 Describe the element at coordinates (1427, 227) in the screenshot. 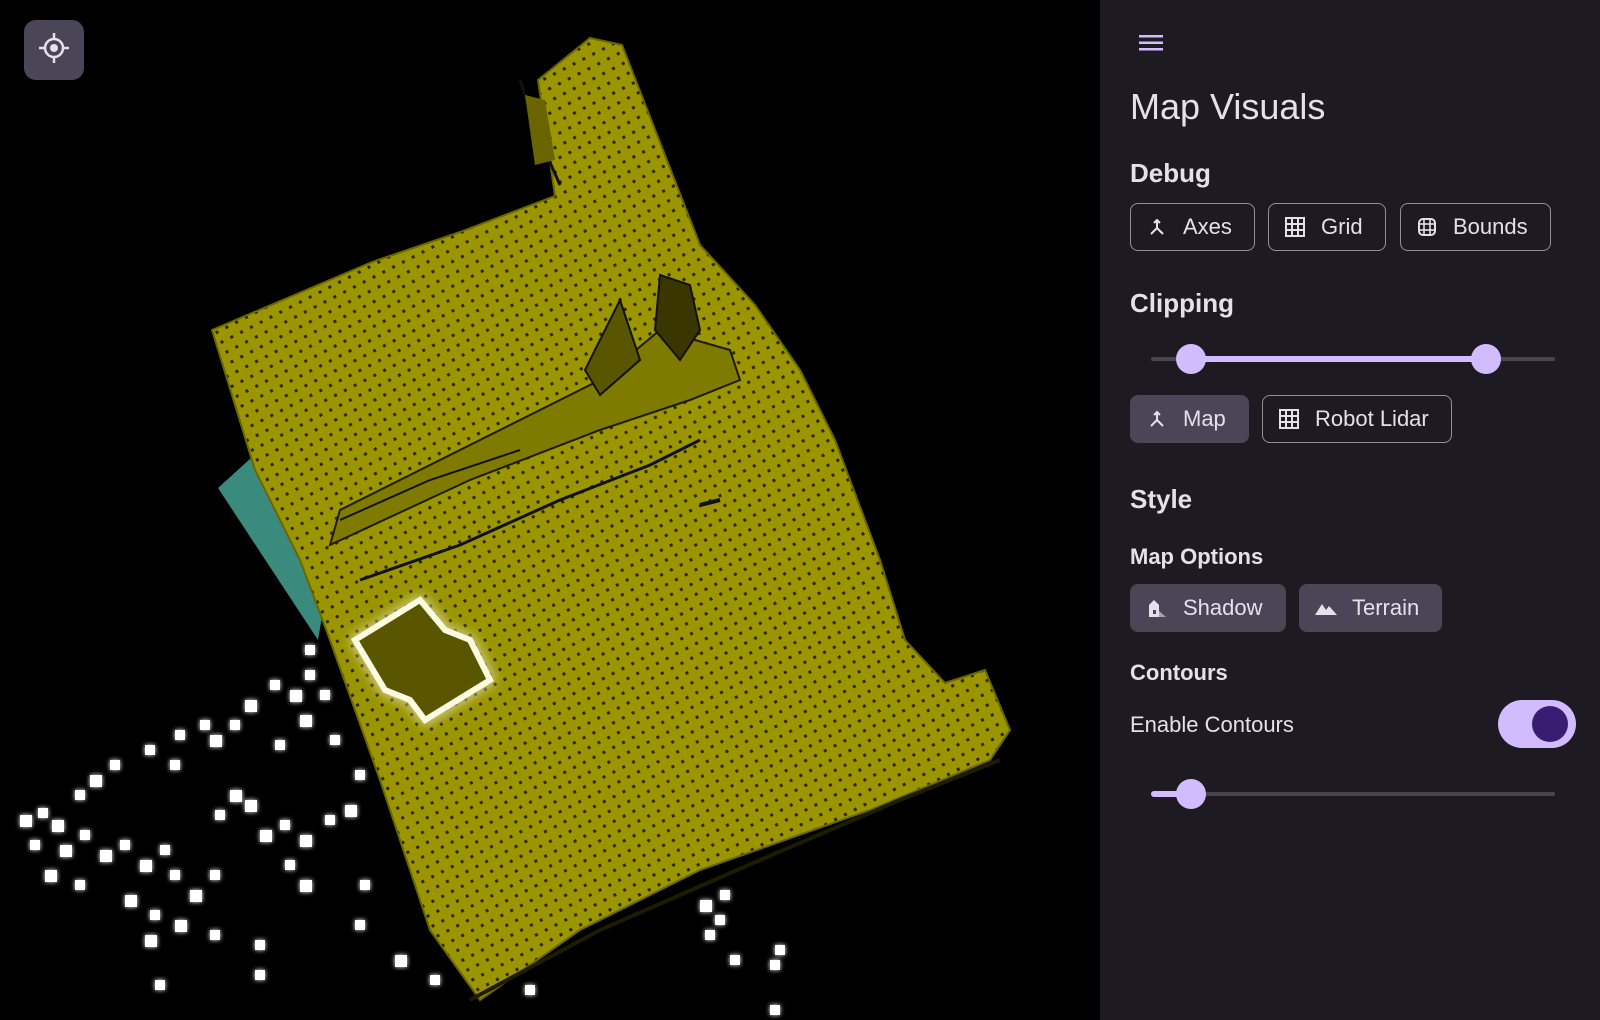

I see `bounds-icon` at that location.